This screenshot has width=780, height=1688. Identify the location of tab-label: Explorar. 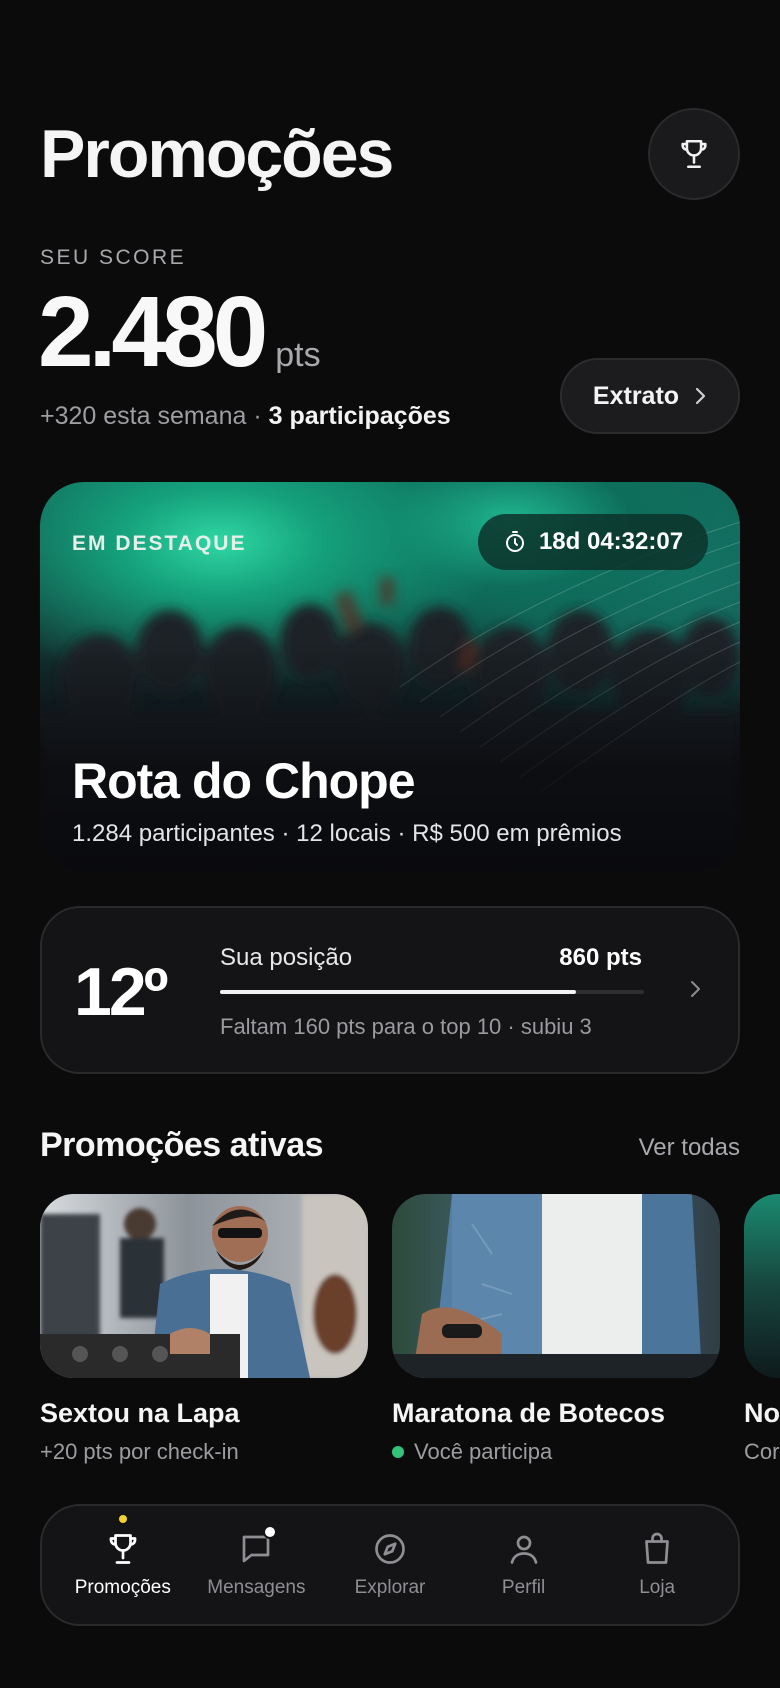
(390, 1587).